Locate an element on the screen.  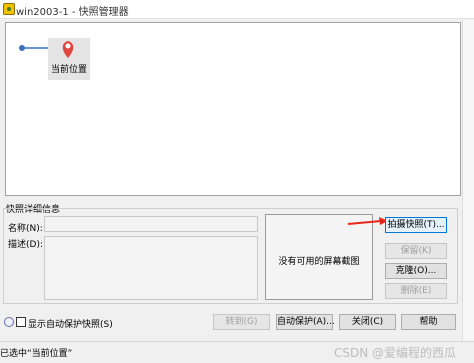
name-field is located at coordinates (151, 224).